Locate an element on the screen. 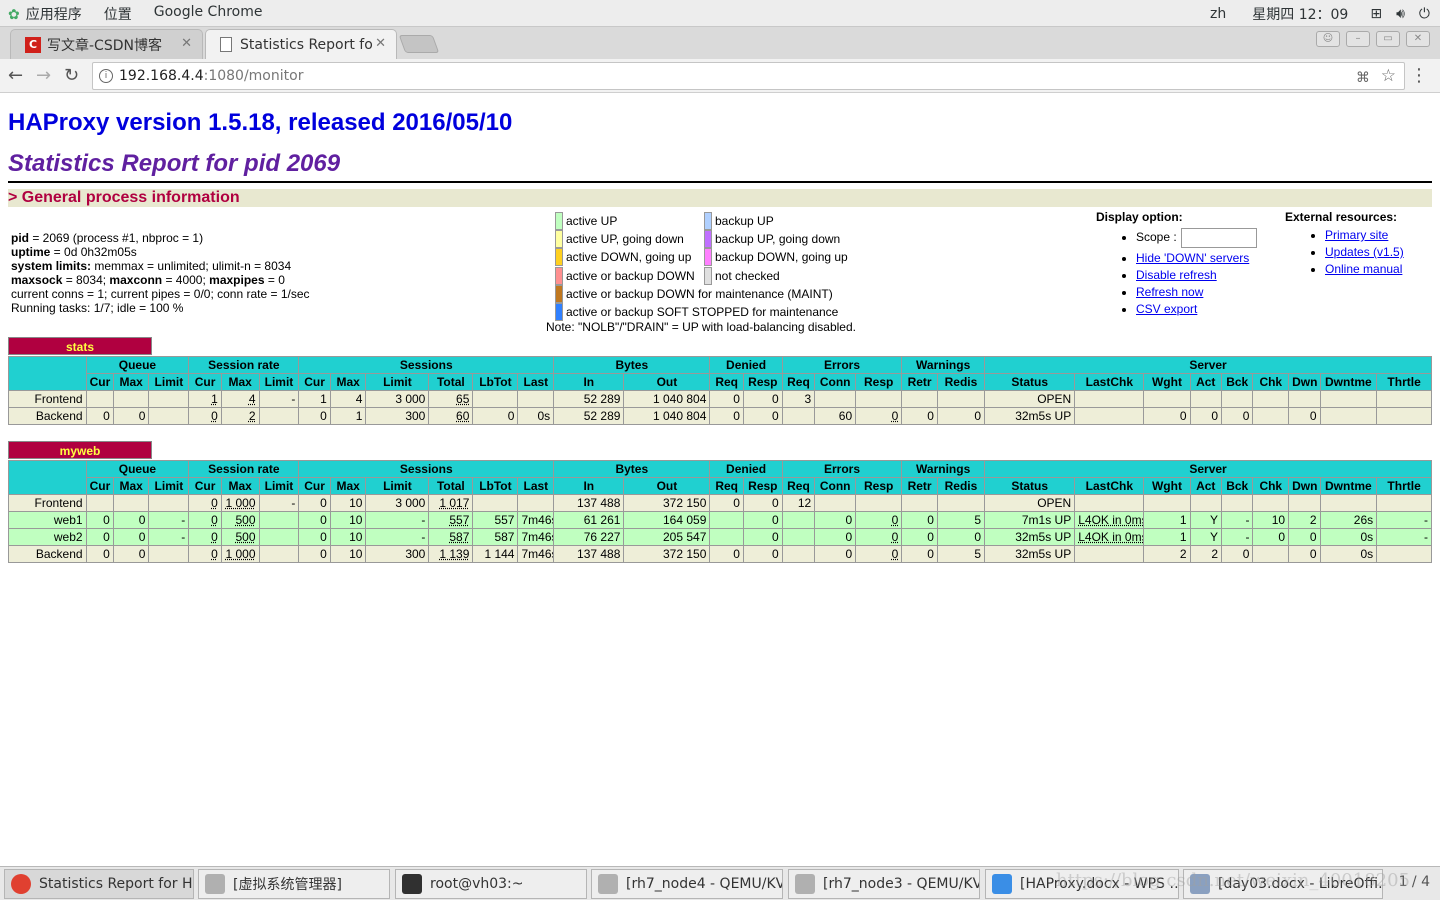 This screenshot has height=900, width=1440. disable-refresh-link: Disable refresh is located at coordinates (1176, 275).